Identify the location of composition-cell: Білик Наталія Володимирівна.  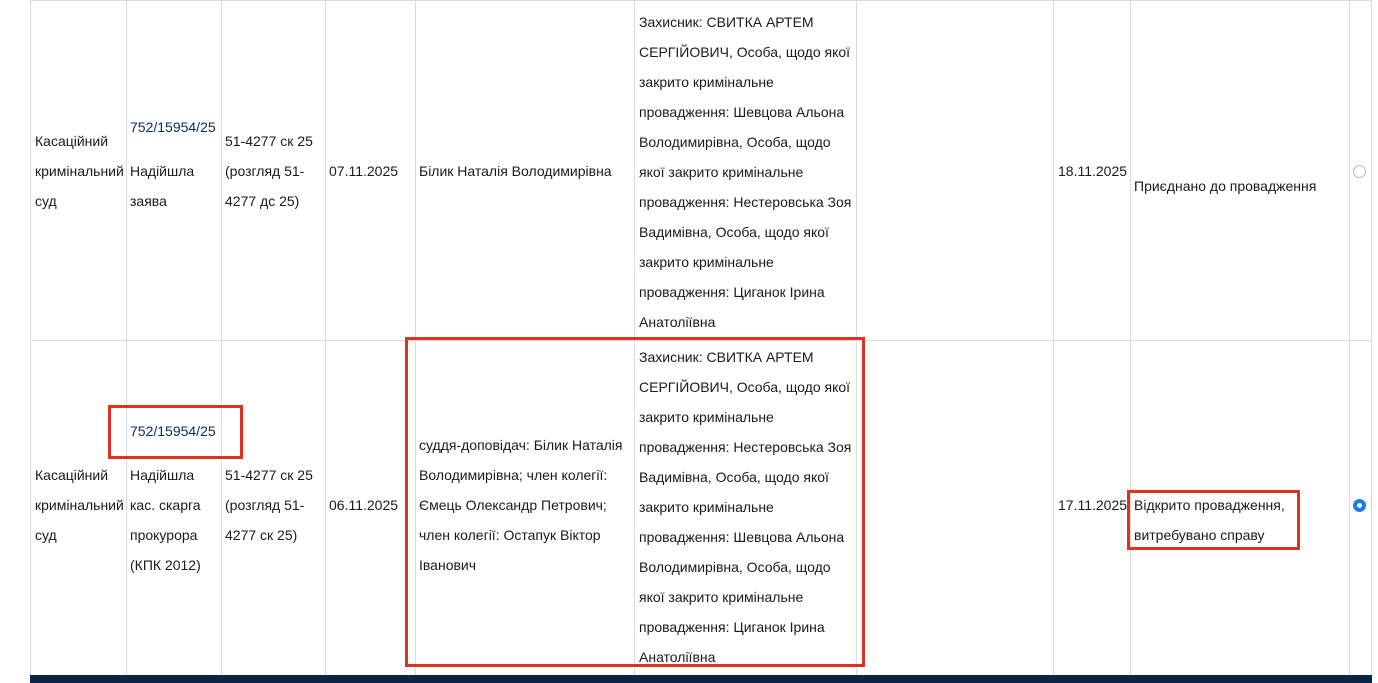
(526, 171).